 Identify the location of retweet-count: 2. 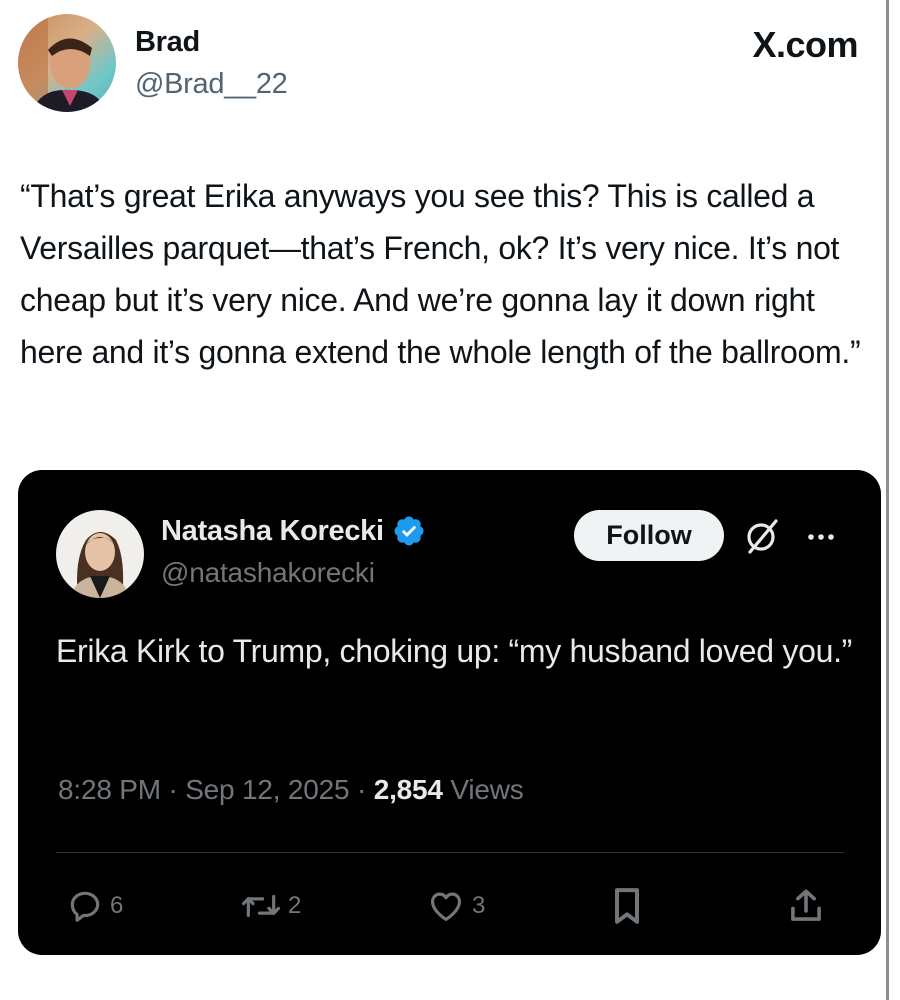
(295, 905).